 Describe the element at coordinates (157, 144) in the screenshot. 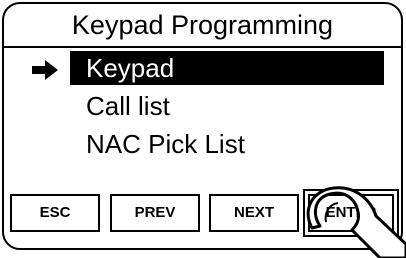

I see `menu-item-nac-pick-list: NAC Pick List` at that location.